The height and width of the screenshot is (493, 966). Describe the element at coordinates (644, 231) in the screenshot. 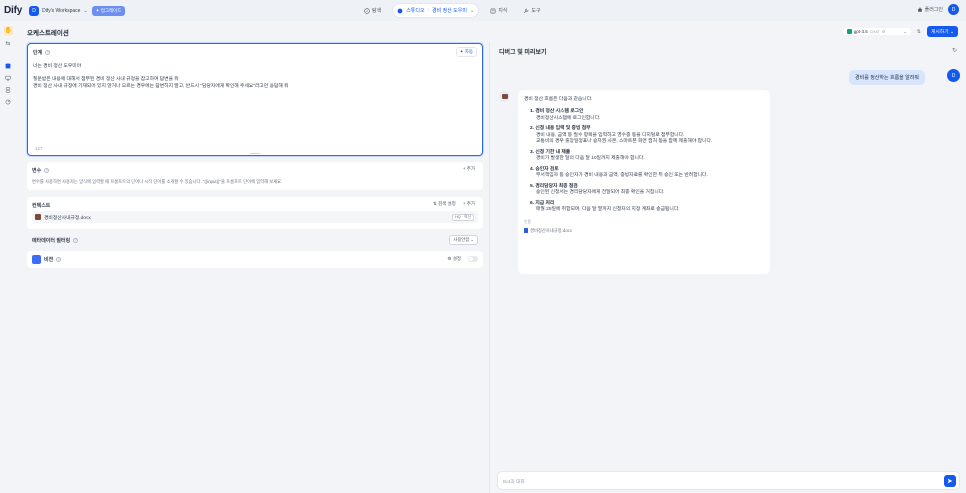

I see `citation-item: 경비정산사내규정.docx` at that location.